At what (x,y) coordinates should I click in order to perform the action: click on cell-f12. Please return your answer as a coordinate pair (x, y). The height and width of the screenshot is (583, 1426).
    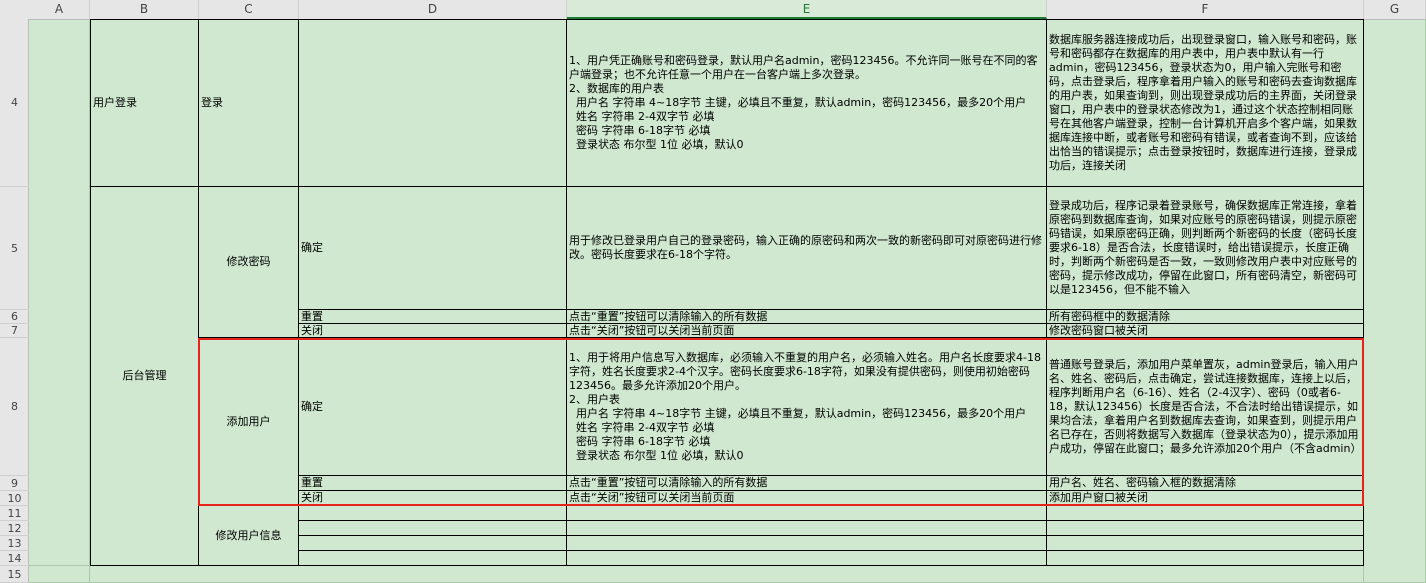
    Looking at the image, I should click on (1205, 528).